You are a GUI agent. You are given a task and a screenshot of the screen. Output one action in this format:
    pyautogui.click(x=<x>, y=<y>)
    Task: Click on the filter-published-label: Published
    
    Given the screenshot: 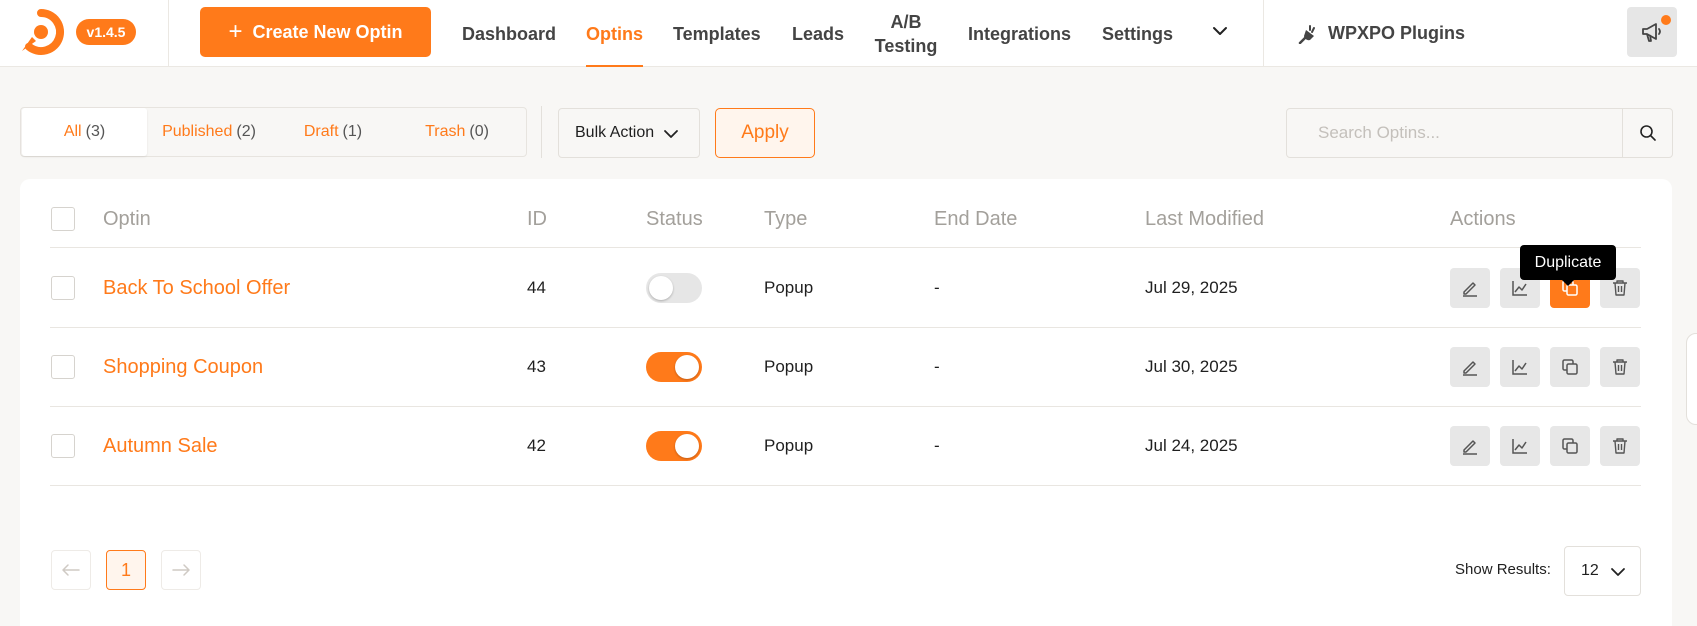 What is the action you would take?
    pyautogui.click(x=197, y=131)
    